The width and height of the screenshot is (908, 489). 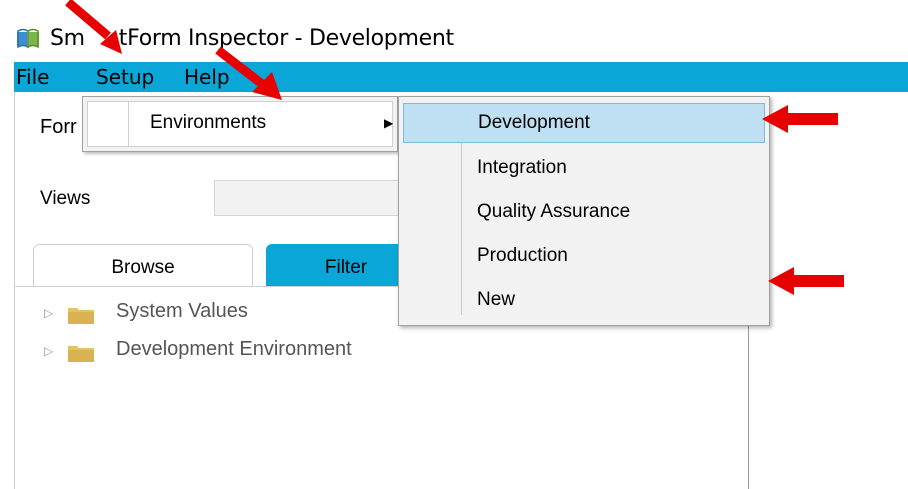 What do you see at coordinates (800, 119) in the screenshot?
I see `annotation-arrow-development` at bounding box center [800, 119].